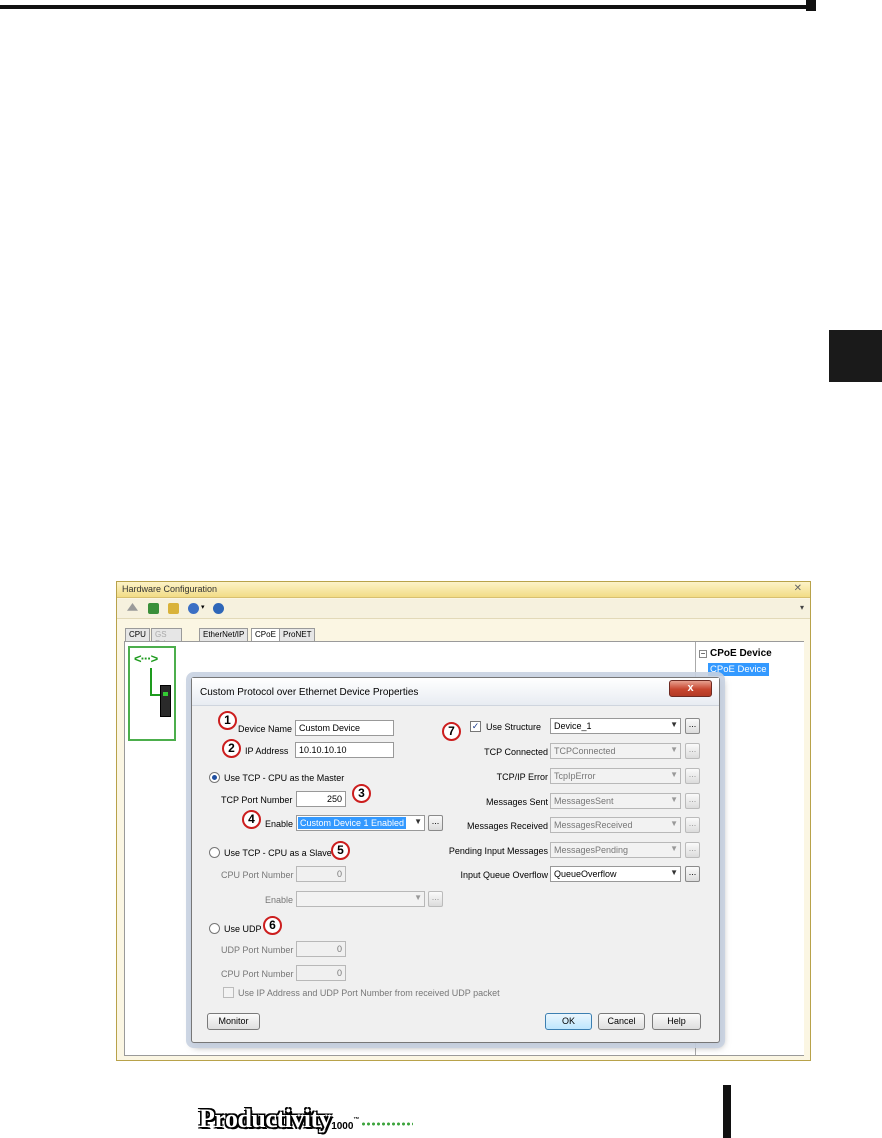 The width and height of the screenshot is (882, 1138). Describe the element at coordinates (403, 7) in the screenshot. I see `top-rule` at that location.